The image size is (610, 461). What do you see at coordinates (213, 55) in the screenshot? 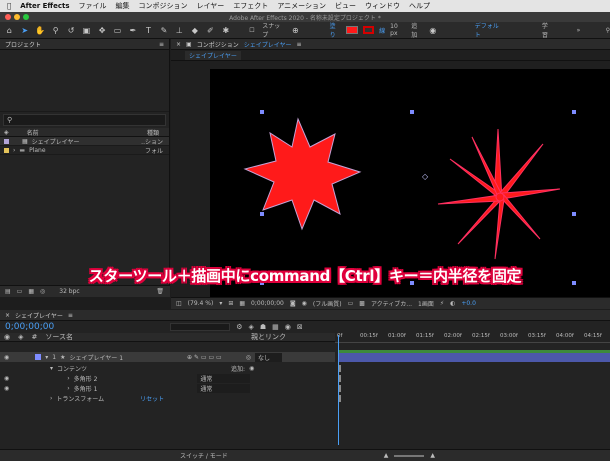
I see `composition-tab: シェイプレイヤー` at bounding box center [213, 55].